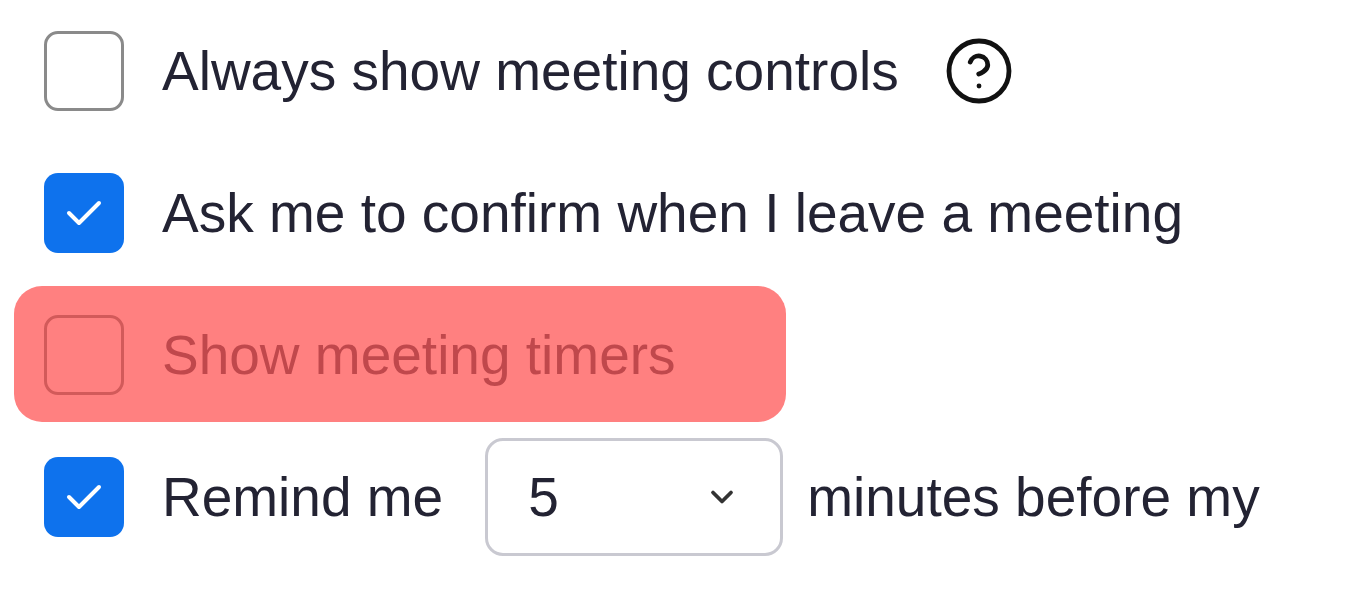 The height and width of the screenshot is (609, 1366). I want to click on setting-label: Ask me to confirm when I leave a meeting, so click(673, 213).